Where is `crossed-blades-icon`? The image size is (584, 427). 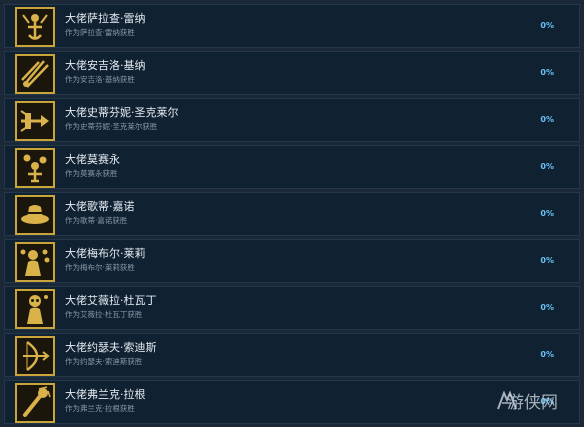 crossed-blades-icon is located at coordinates (35, 74).